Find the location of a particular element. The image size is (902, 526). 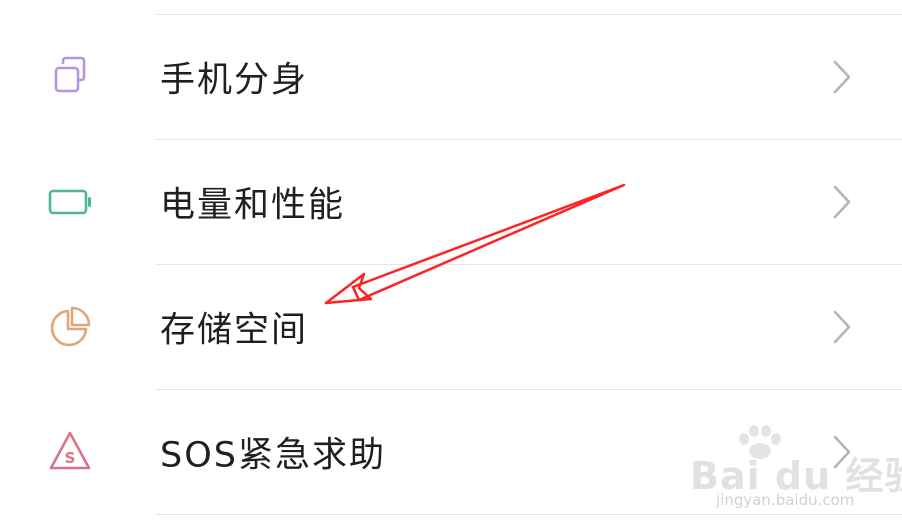

battery-icon is located at coordinates (70, 202).